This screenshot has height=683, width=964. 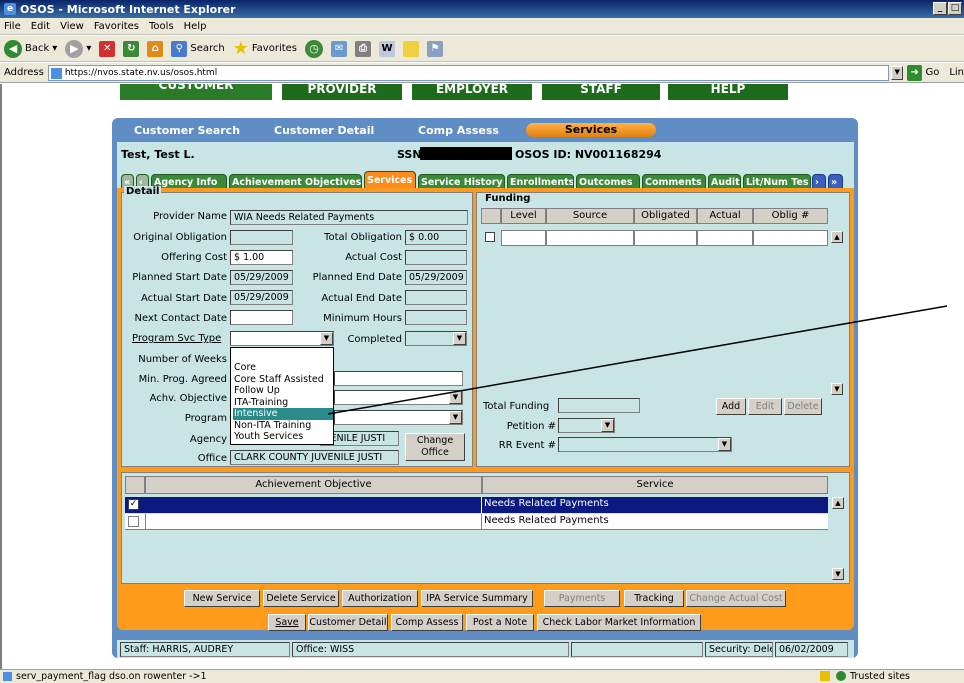 What do you see at coordinates (880, 676) in the screenshot?
I see `security-zone: Trusted sites` at bounding box center [880, 676].